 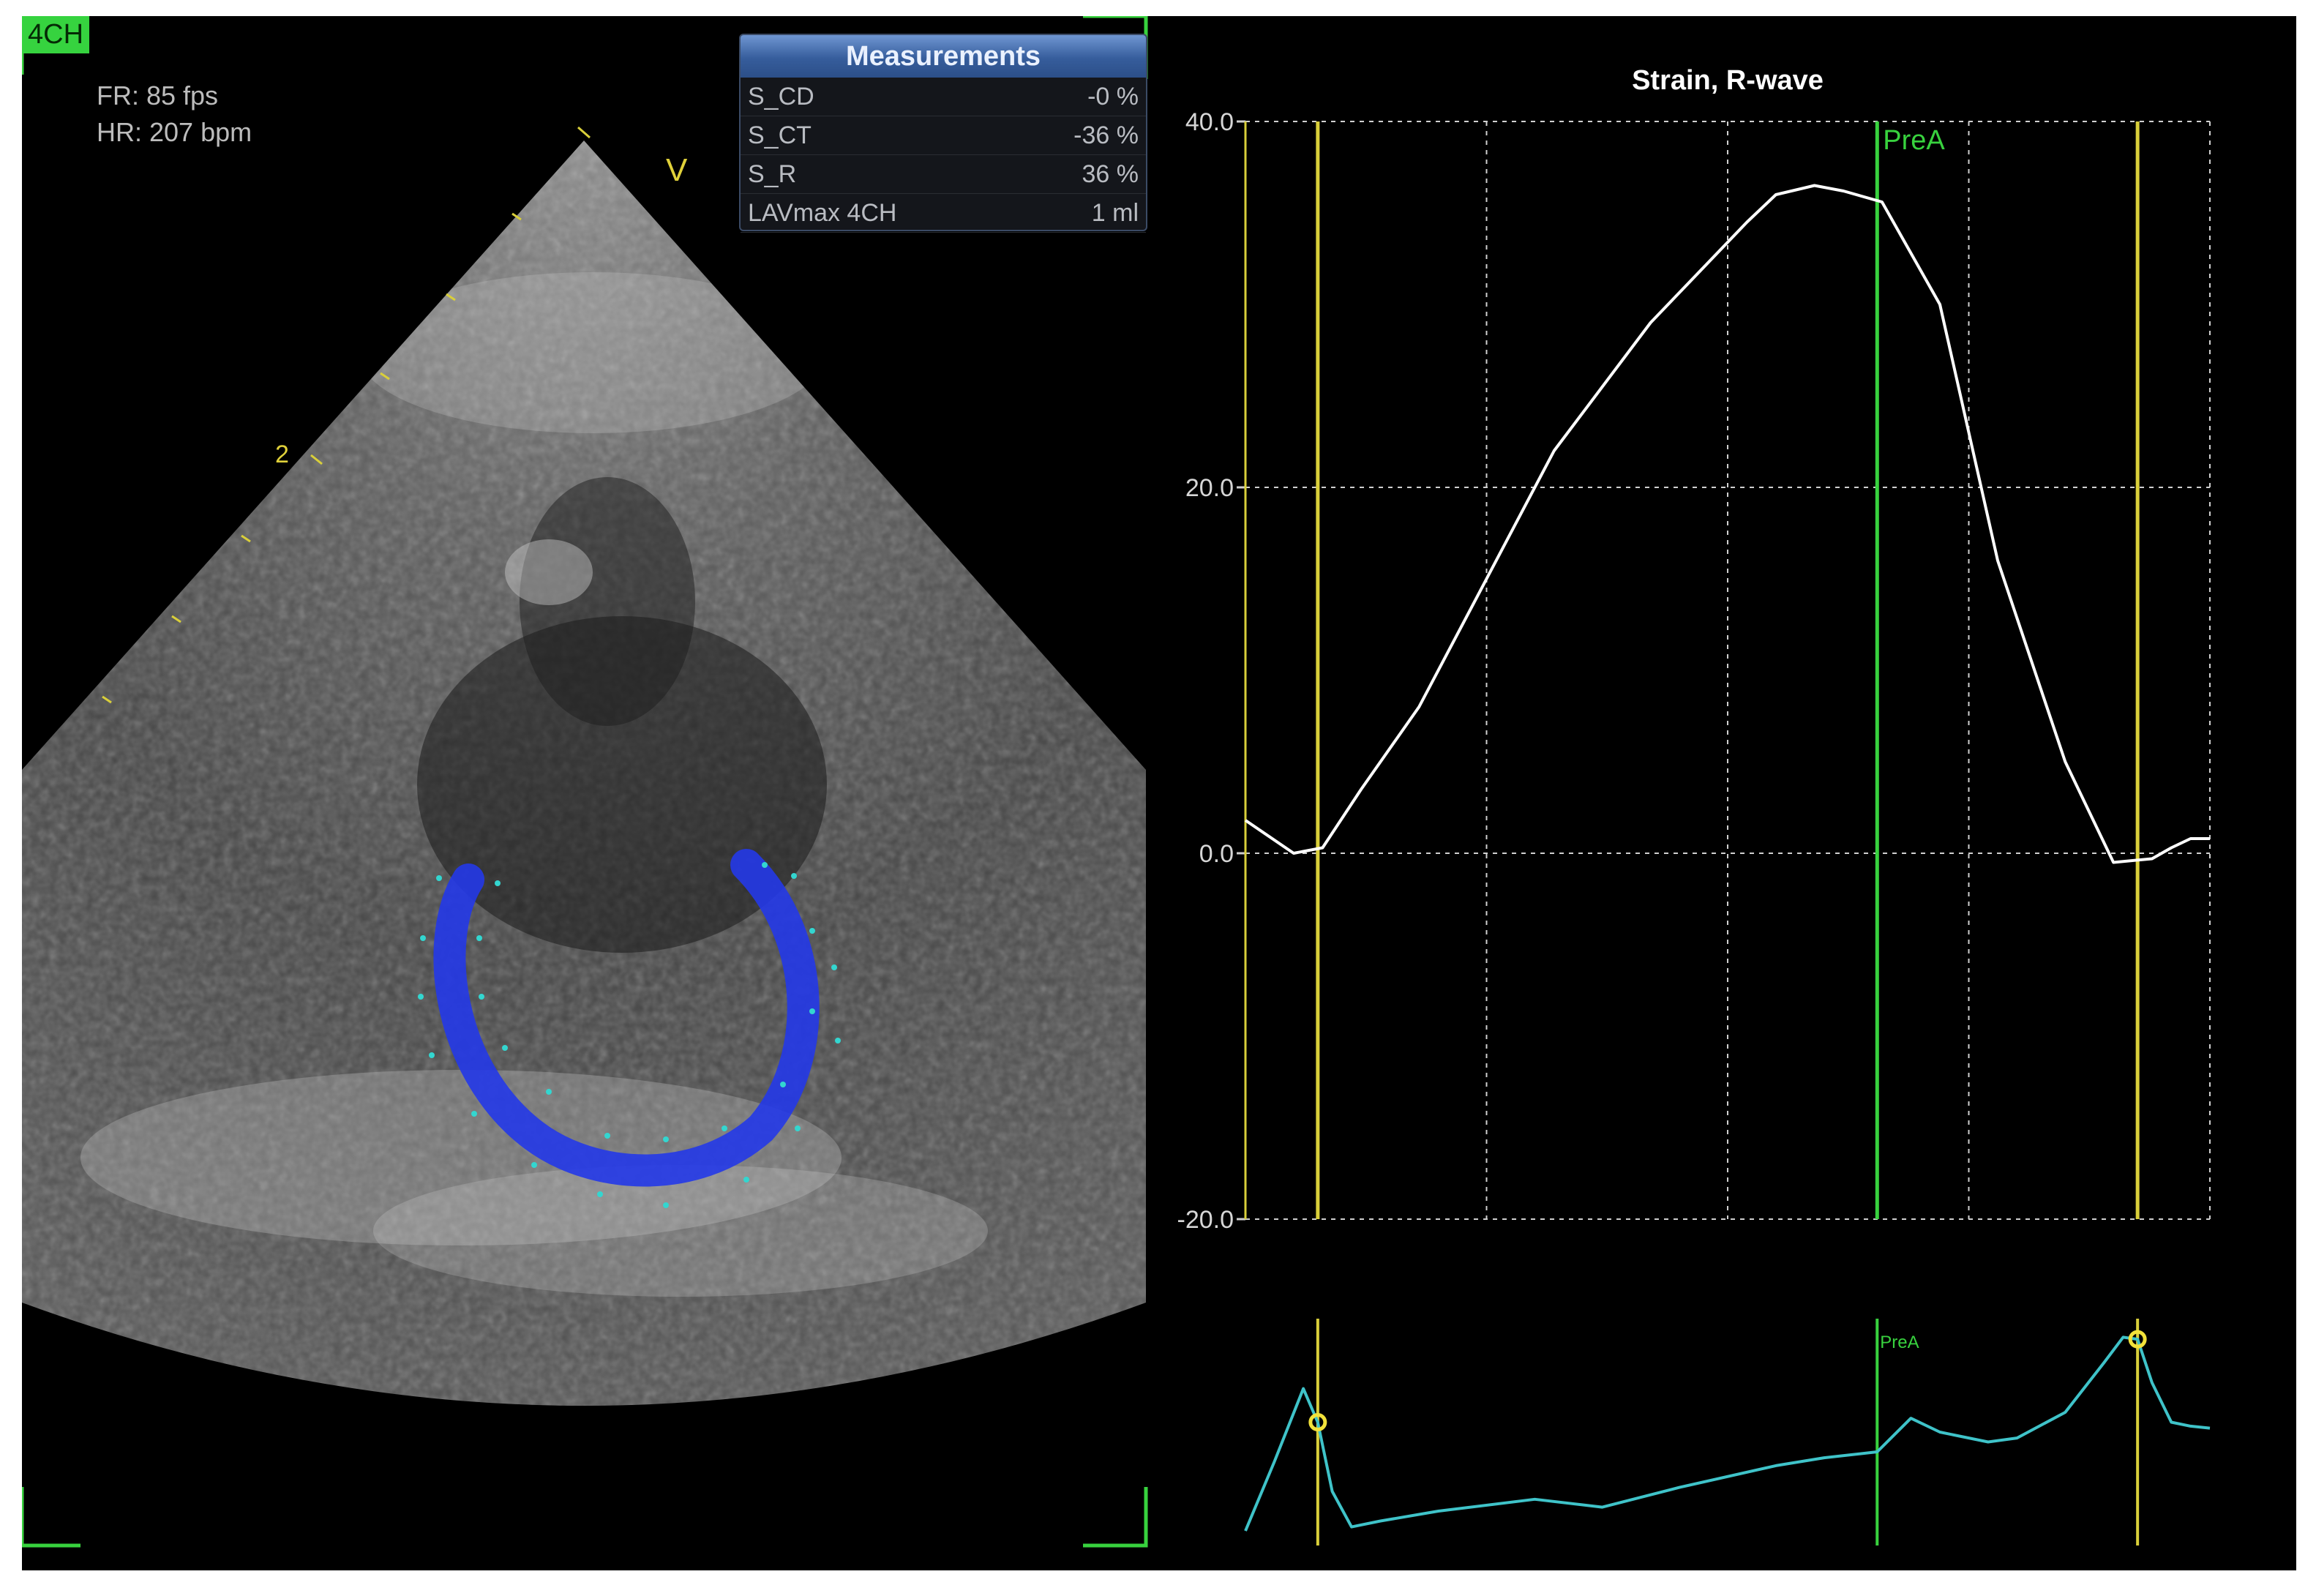 What do you see at coordinates (1115, 213) in the screenshot?
I see `measurement-value: 1 ml` at bounding box center [1115, 213].